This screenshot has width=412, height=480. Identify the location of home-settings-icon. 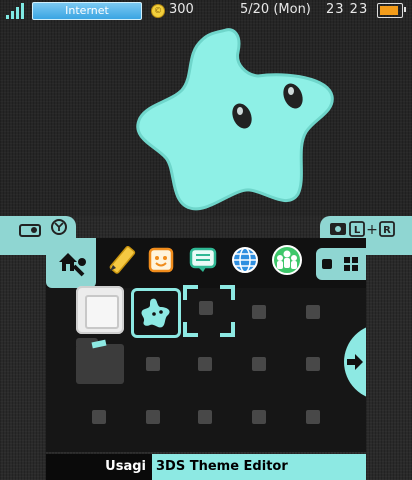
(72, 265).